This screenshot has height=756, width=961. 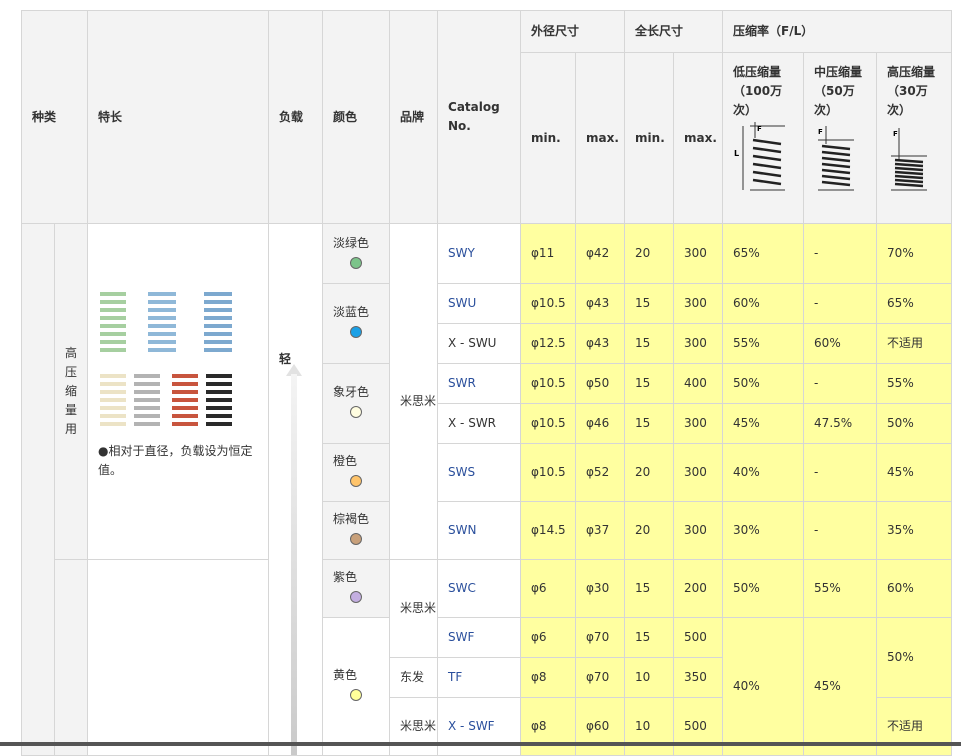 I want to click on len-max: 200, so click(x=698, y=588).